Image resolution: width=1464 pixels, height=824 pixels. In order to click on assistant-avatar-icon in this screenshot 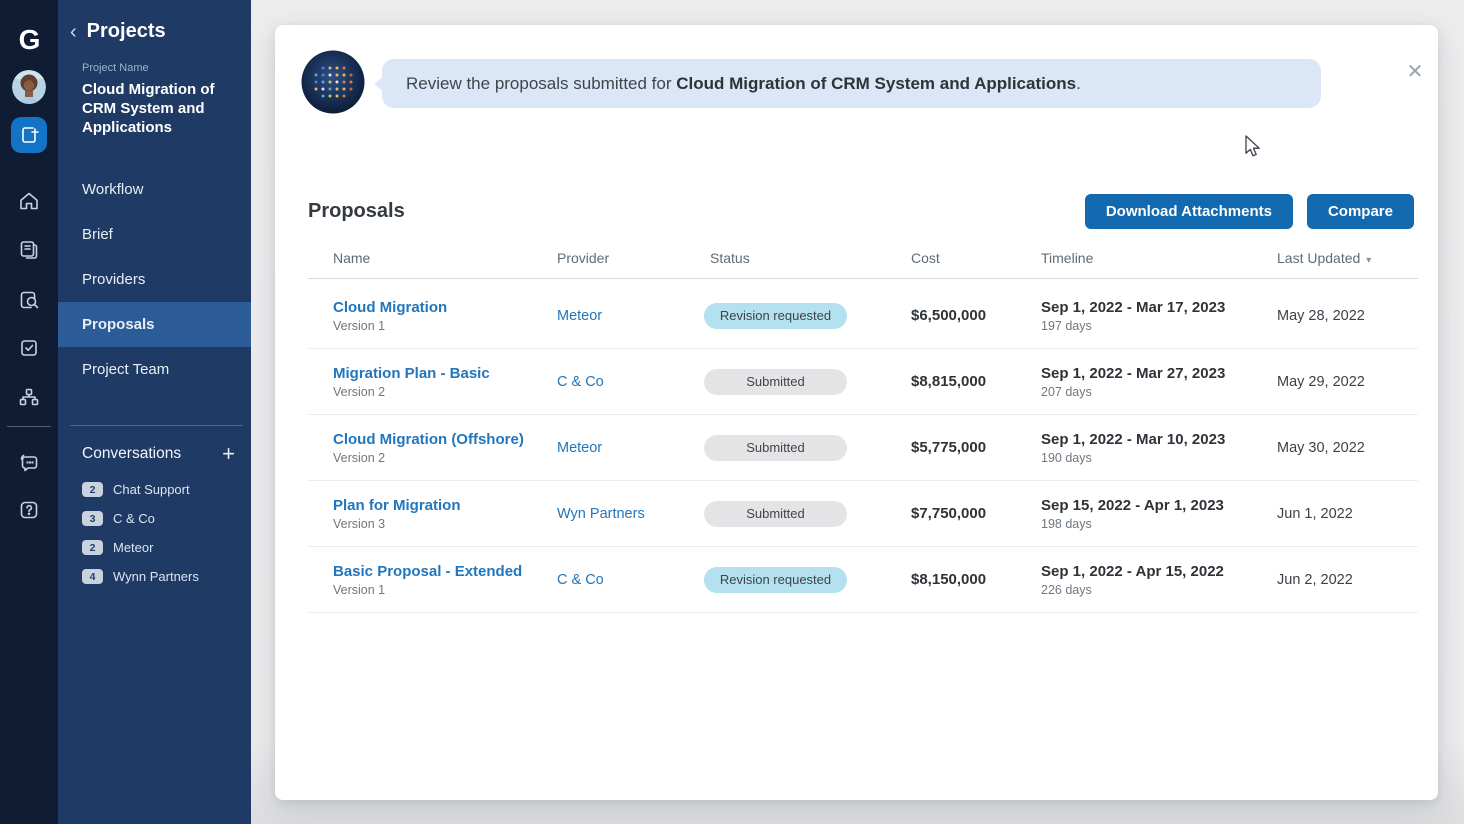, I will do `click(333, 82)`.